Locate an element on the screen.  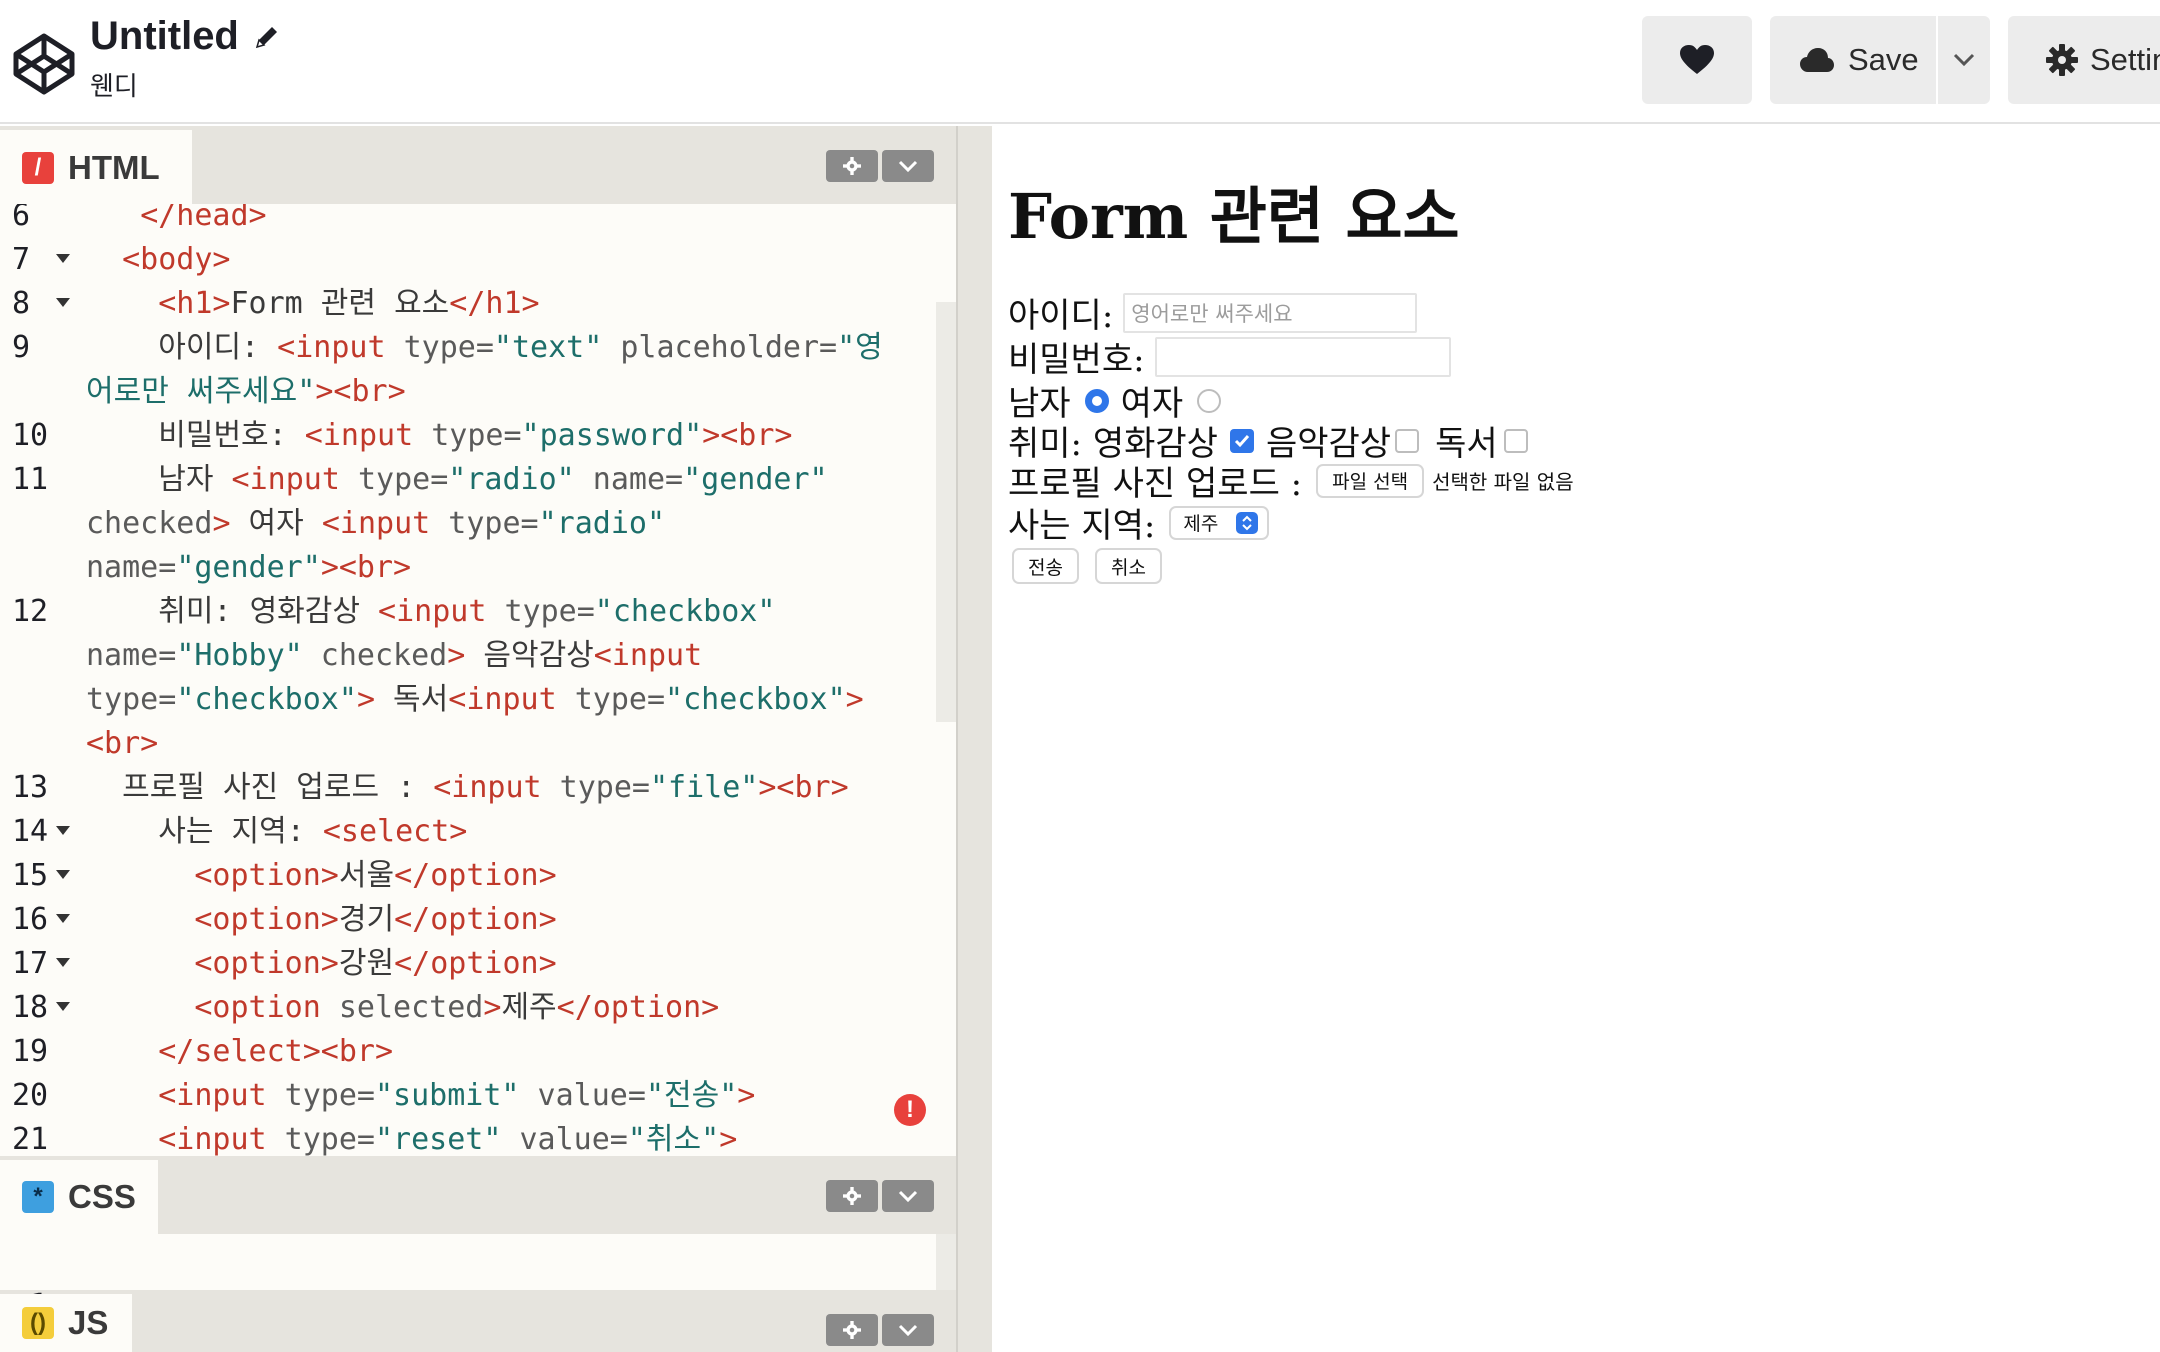
html-panel-tab: / HTML is located at coordinates (96, 168).